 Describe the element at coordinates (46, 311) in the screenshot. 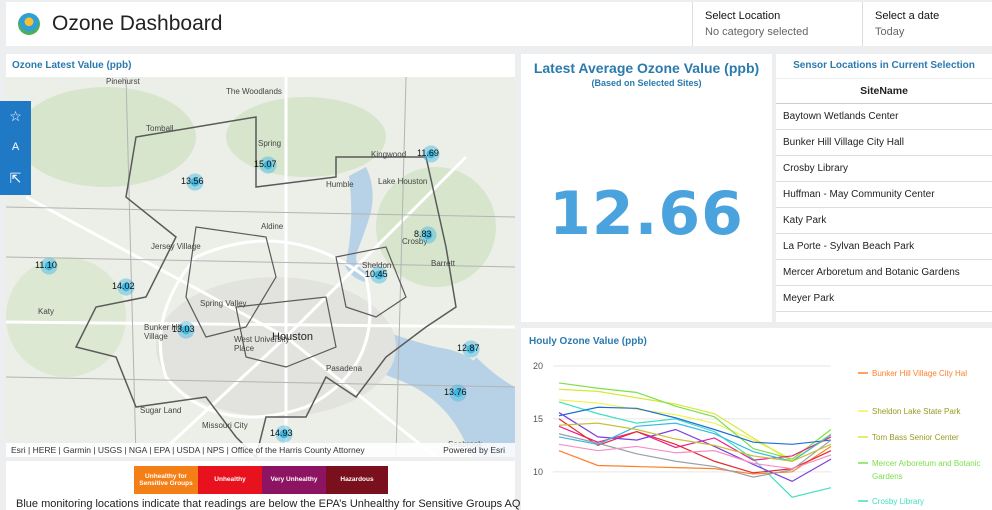

I see `place-label: Katy` at that location.